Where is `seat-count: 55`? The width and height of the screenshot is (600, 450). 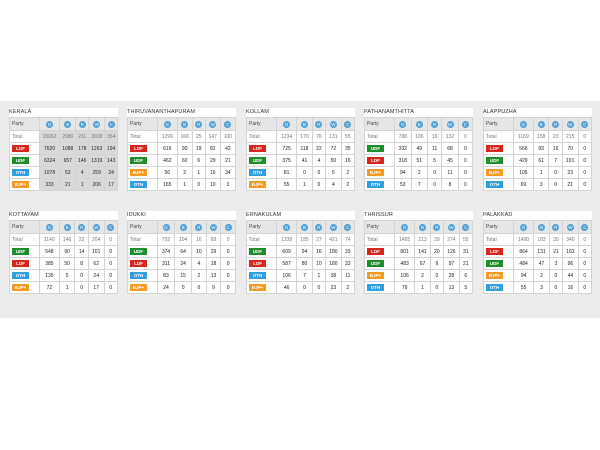
seat-count: 55 is located at coordinates (523, 287).